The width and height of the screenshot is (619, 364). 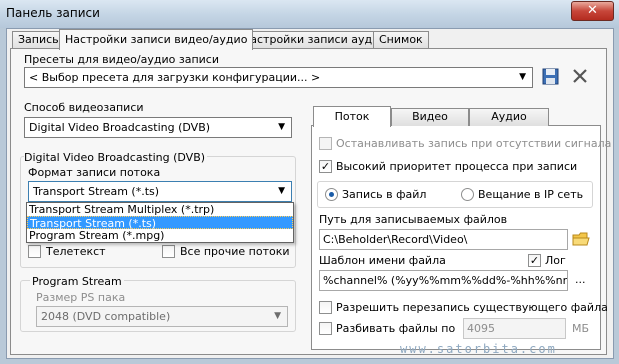 I want to click on teletext-checkbox, so click(x=34, y=251).